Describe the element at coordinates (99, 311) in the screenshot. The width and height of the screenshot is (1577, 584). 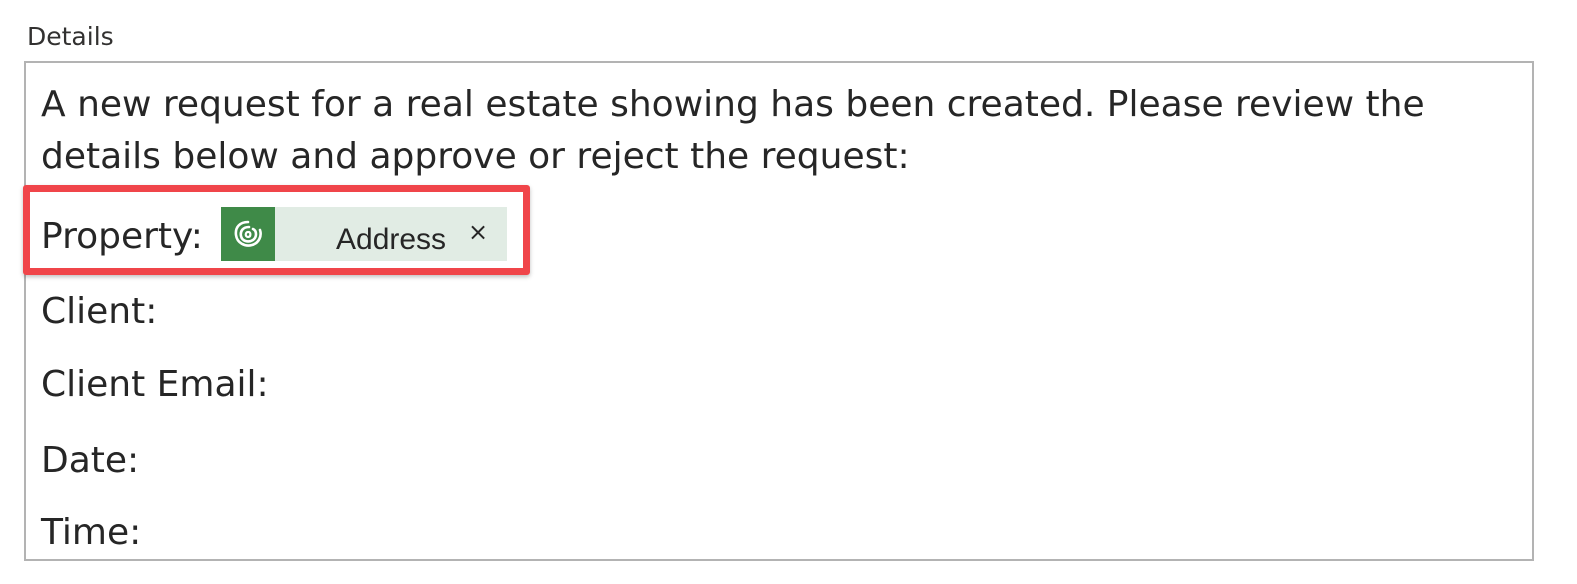
I see `client-line-label: Client:` at that location.